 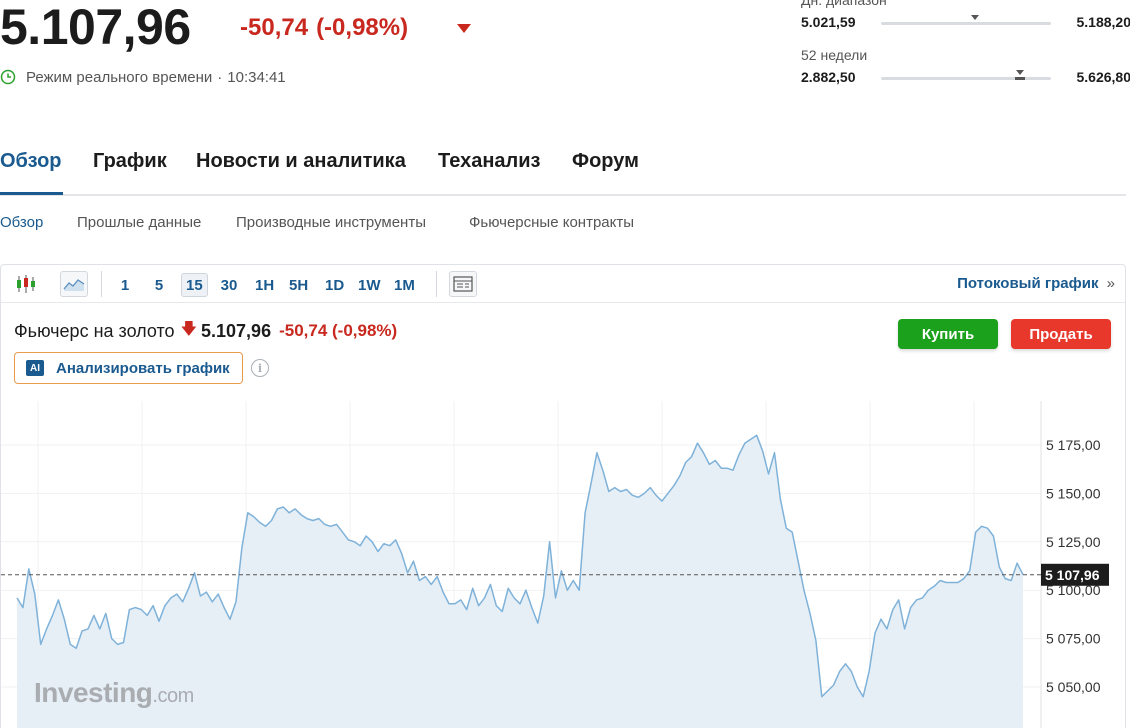 I want to click on week52-range-row: 2.882,50 5.626,80, so click(x=965, y=78).